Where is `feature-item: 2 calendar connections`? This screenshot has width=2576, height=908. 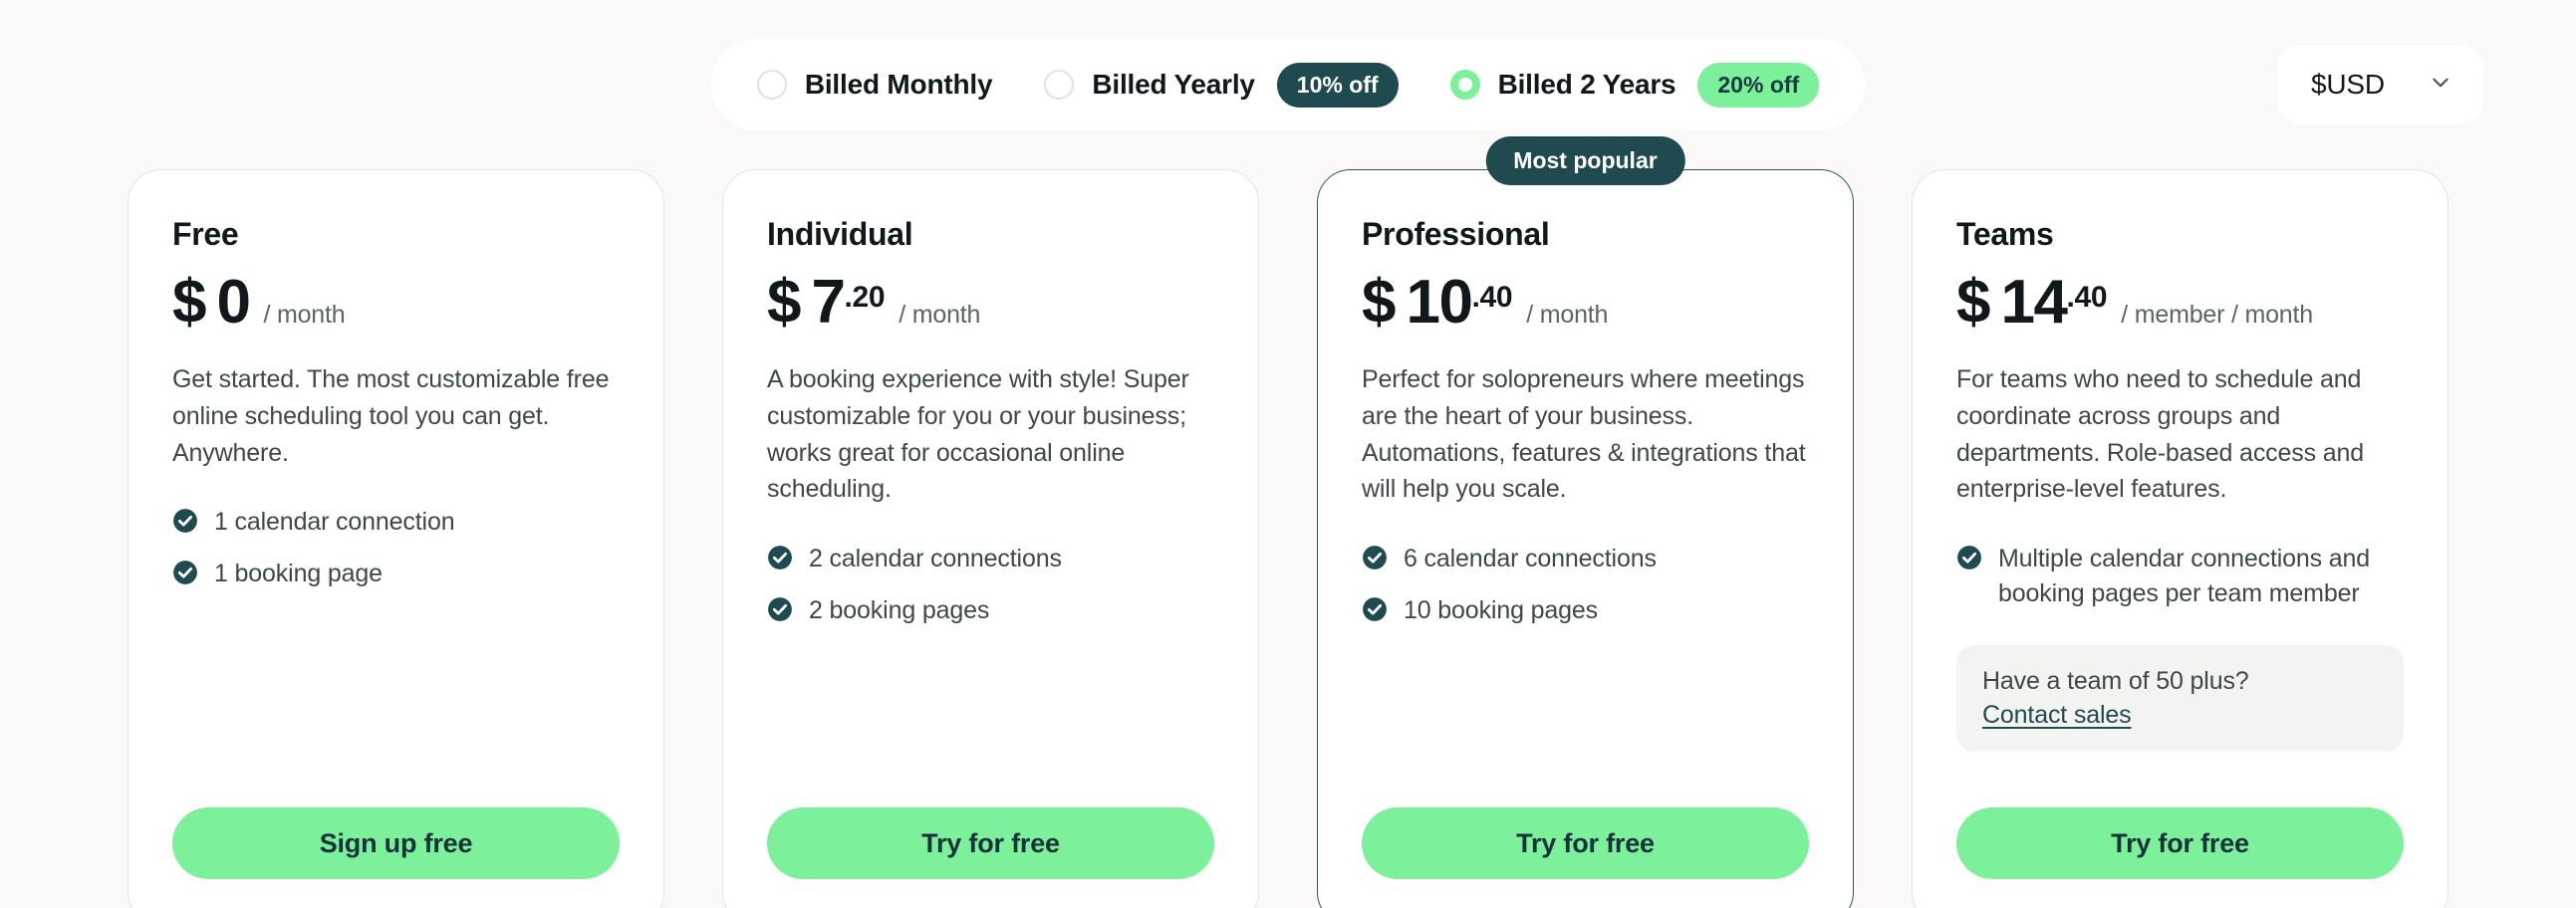 feature-item: 2 calendar connections is located at coordinates (990, 559).